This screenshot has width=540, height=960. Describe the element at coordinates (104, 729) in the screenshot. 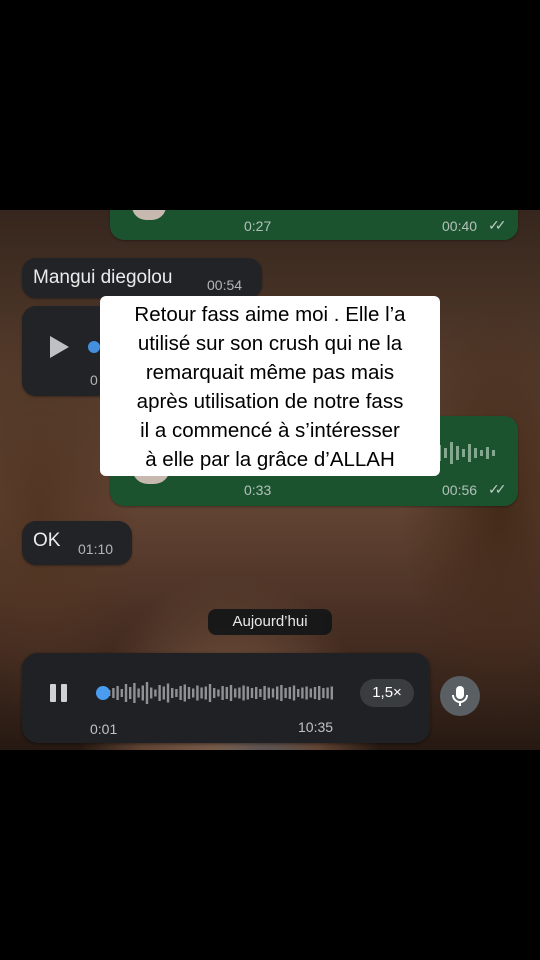

I see `elapsed-time: 0:01` at that location.